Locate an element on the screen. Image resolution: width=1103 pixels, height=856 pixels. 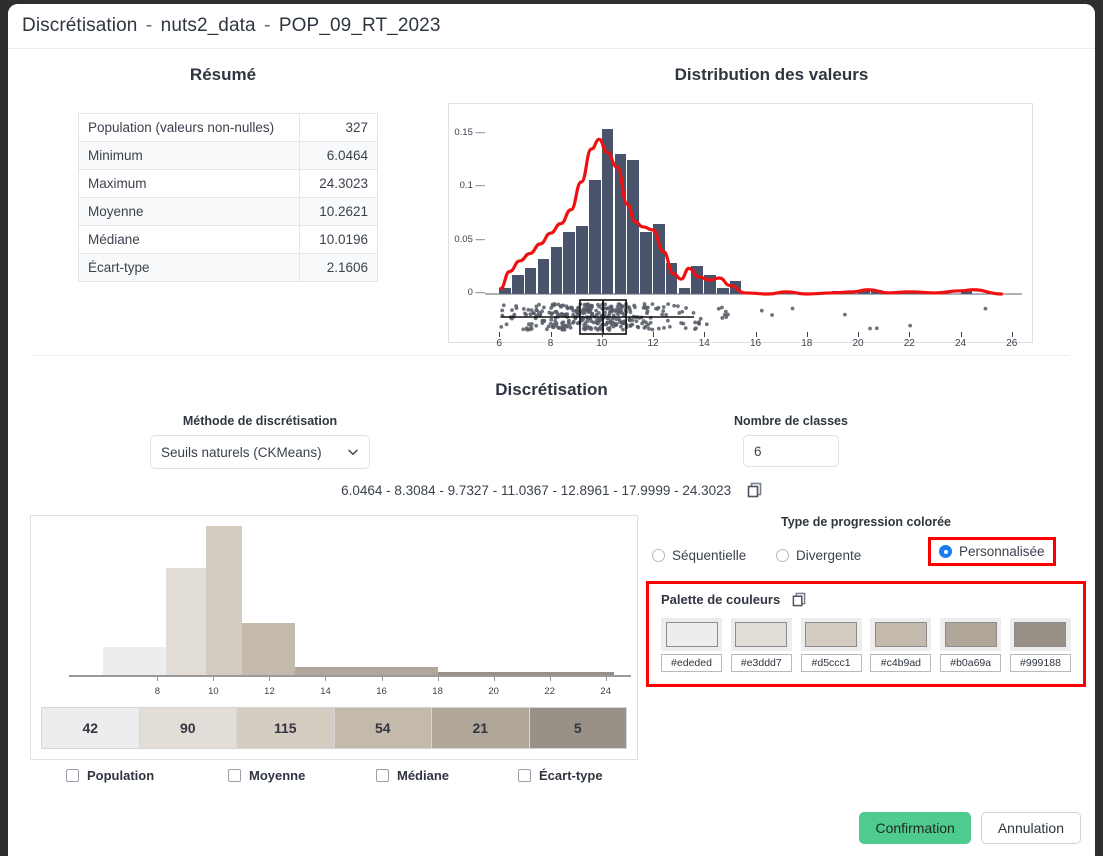
palette-swatch: #999188 is located at coordinates (1040, 645).